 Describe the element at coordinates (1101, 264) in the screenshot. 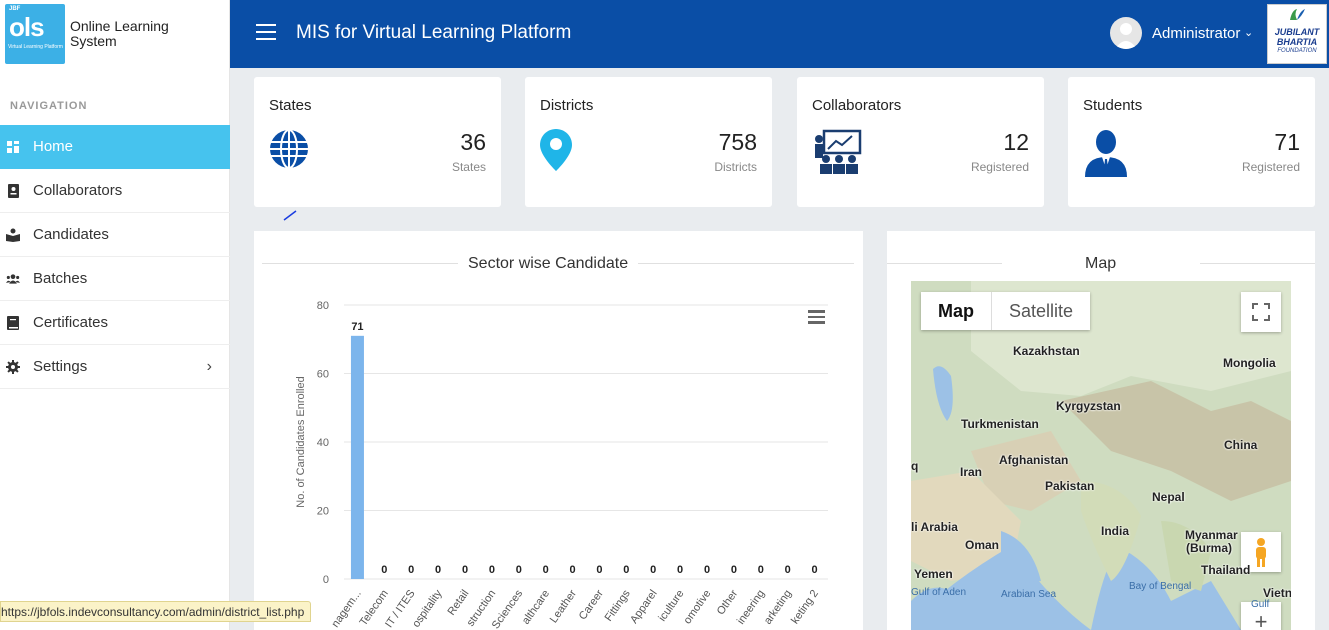

I see `map-panel-title: Map` at that location.